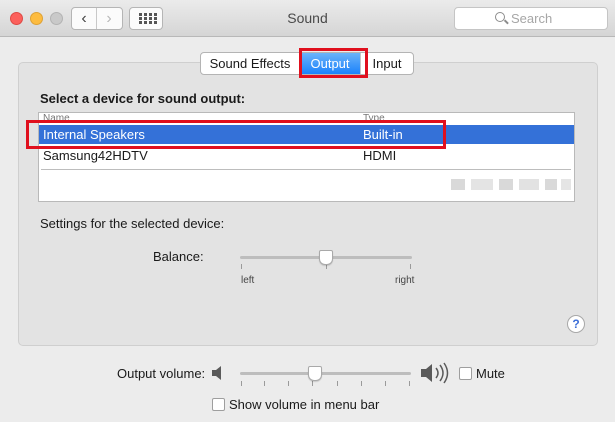  I want to click on balance-slider, so click(326, 260).